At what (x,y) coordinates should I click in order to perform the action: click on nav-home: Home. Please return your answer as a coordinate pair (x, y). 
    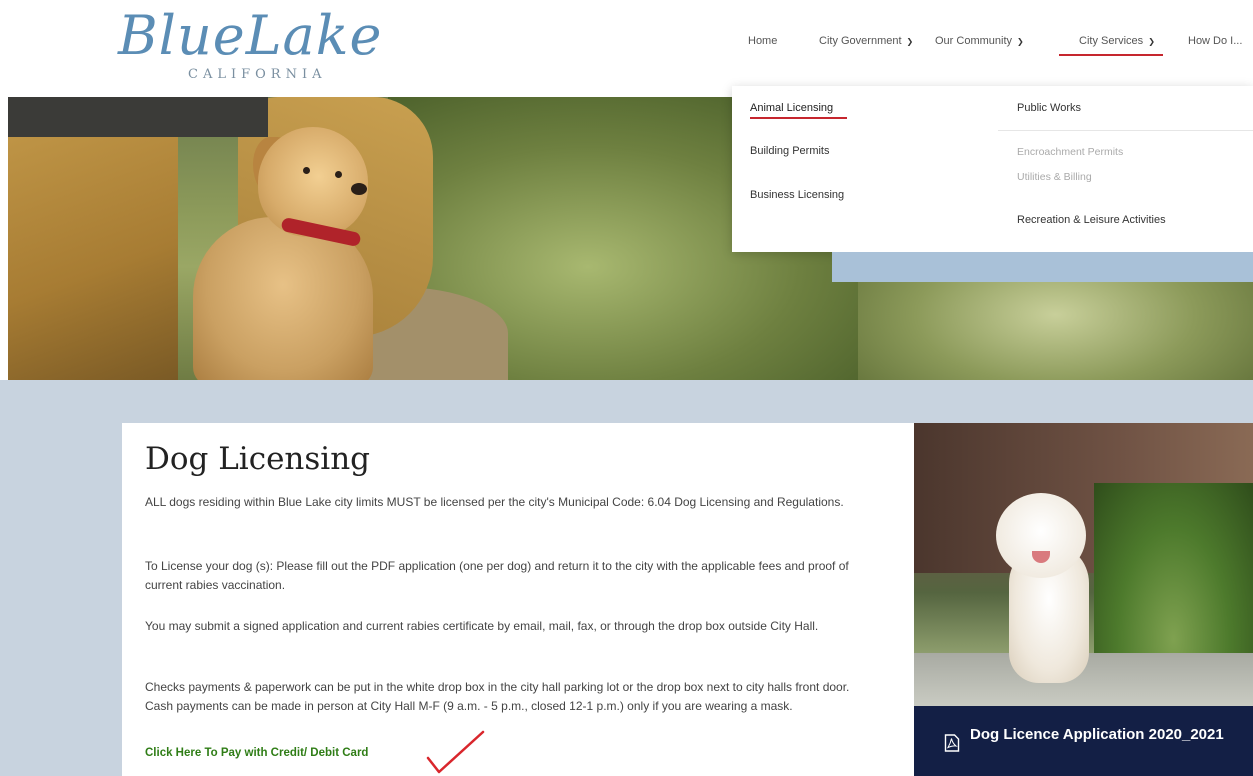
    Looking at the image, I should click on (762, 41).